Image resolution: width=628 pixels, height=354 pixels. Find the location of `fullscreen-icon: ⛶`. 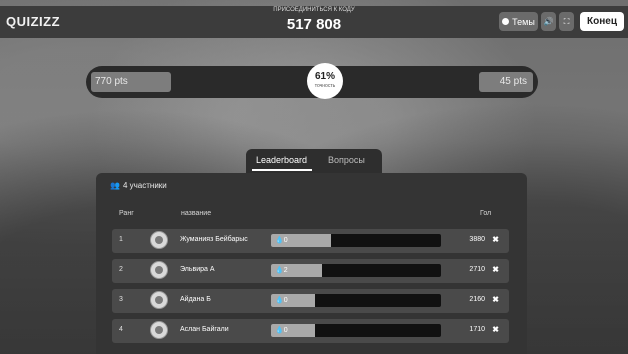

fullscreen-icon: ⛶ is located at coordinates (566, 21).